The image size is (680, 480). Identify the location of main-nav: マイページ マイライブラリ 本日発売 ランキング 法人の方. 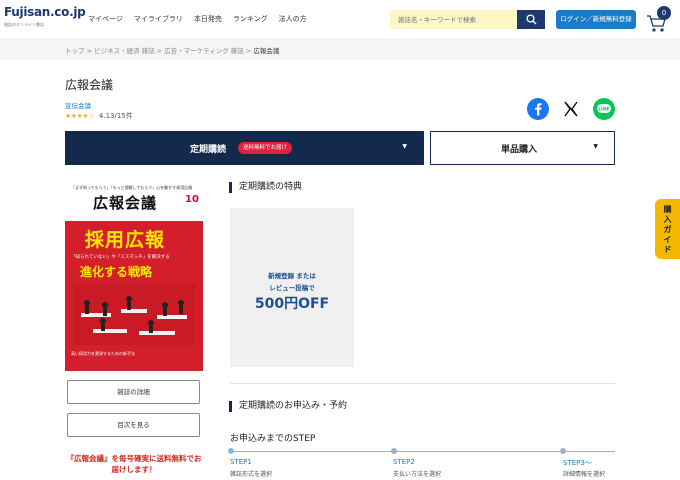
(203, 19).